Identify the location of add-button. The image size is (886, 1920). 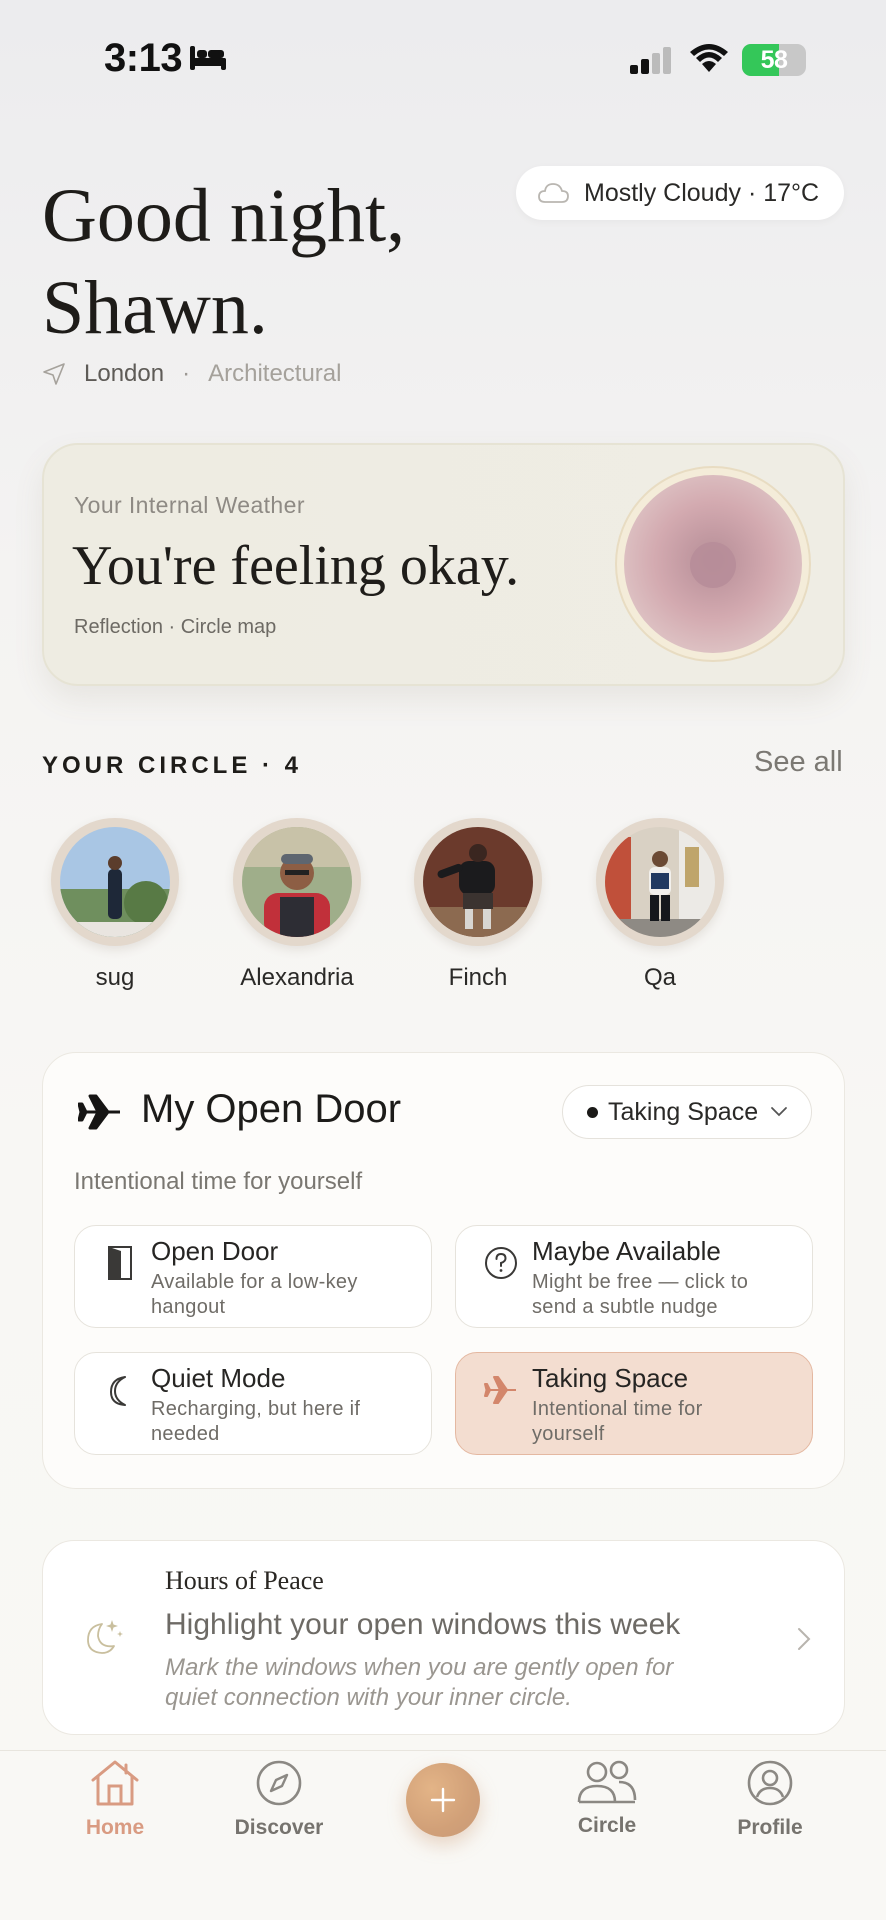
(443, 1800).